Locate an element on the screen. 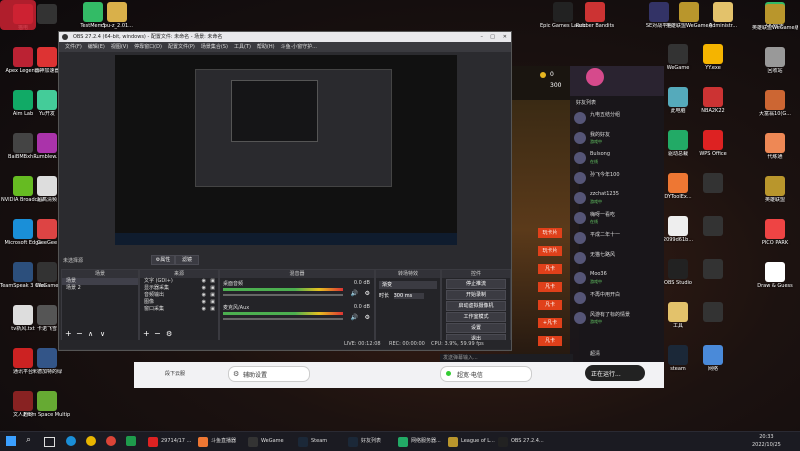 The width and height of the screenshot is (800, 451). scene-down-icon: ∨ is located at coordinates (102, 334).